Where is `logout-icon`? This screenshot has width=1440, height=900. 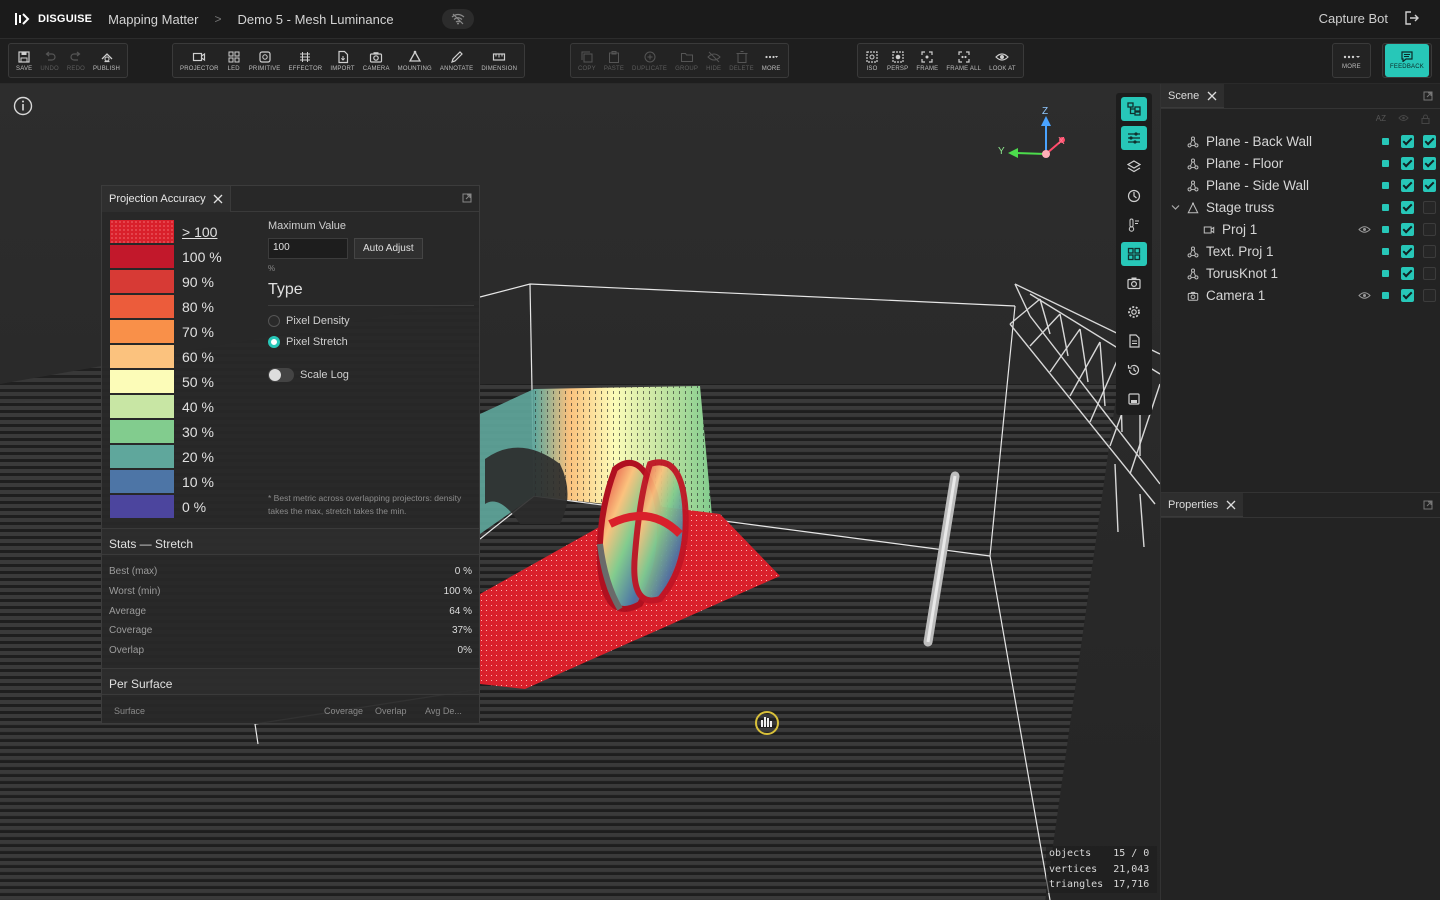 logout-icon is located at coordinates (1412, 18).